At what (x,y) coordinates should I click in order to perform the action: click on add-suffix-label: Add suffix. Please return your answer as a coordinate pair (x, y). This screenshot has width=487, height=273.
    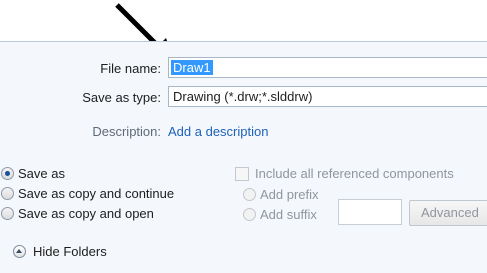
    Looking at the image, I should click on (288, 214).